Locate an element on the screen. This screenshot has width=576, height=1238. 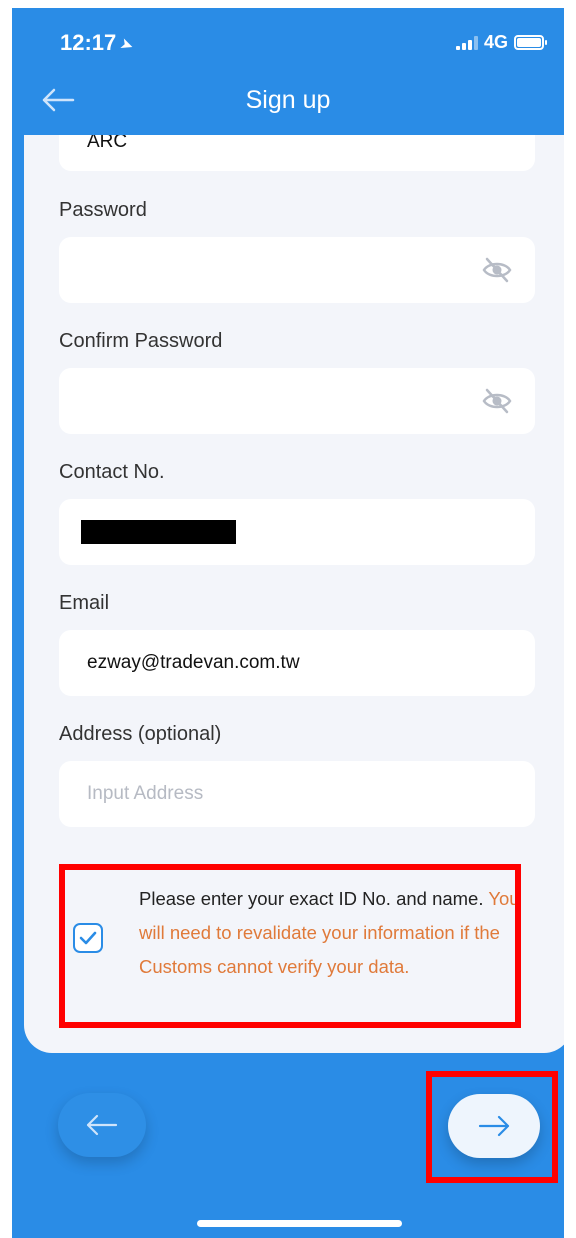
email-input: ezway@tradevan.com.tw is located at coordinates (297, 663).